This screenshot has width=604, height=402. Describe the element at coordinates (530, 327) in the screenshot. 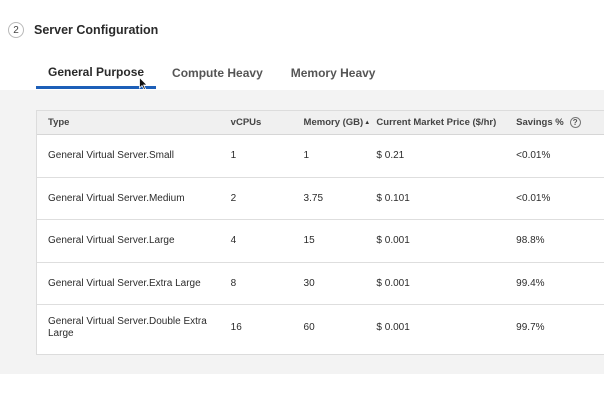

I see `cell-savings: 99.7%` at that location.